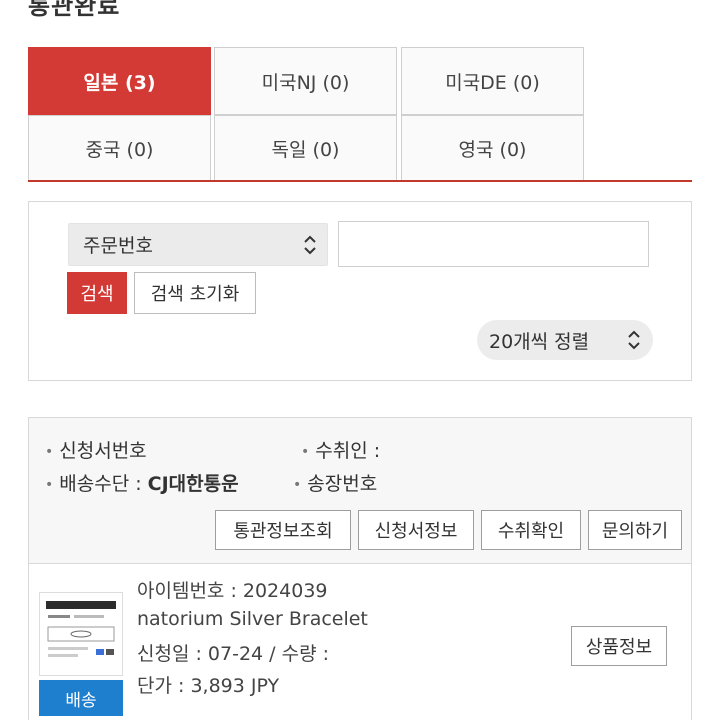 The image size is (720, 720). Describe the element at coordinates (252, 619) in the screenshot. I see `item-name: natorium Silver Bracelet` at that location.